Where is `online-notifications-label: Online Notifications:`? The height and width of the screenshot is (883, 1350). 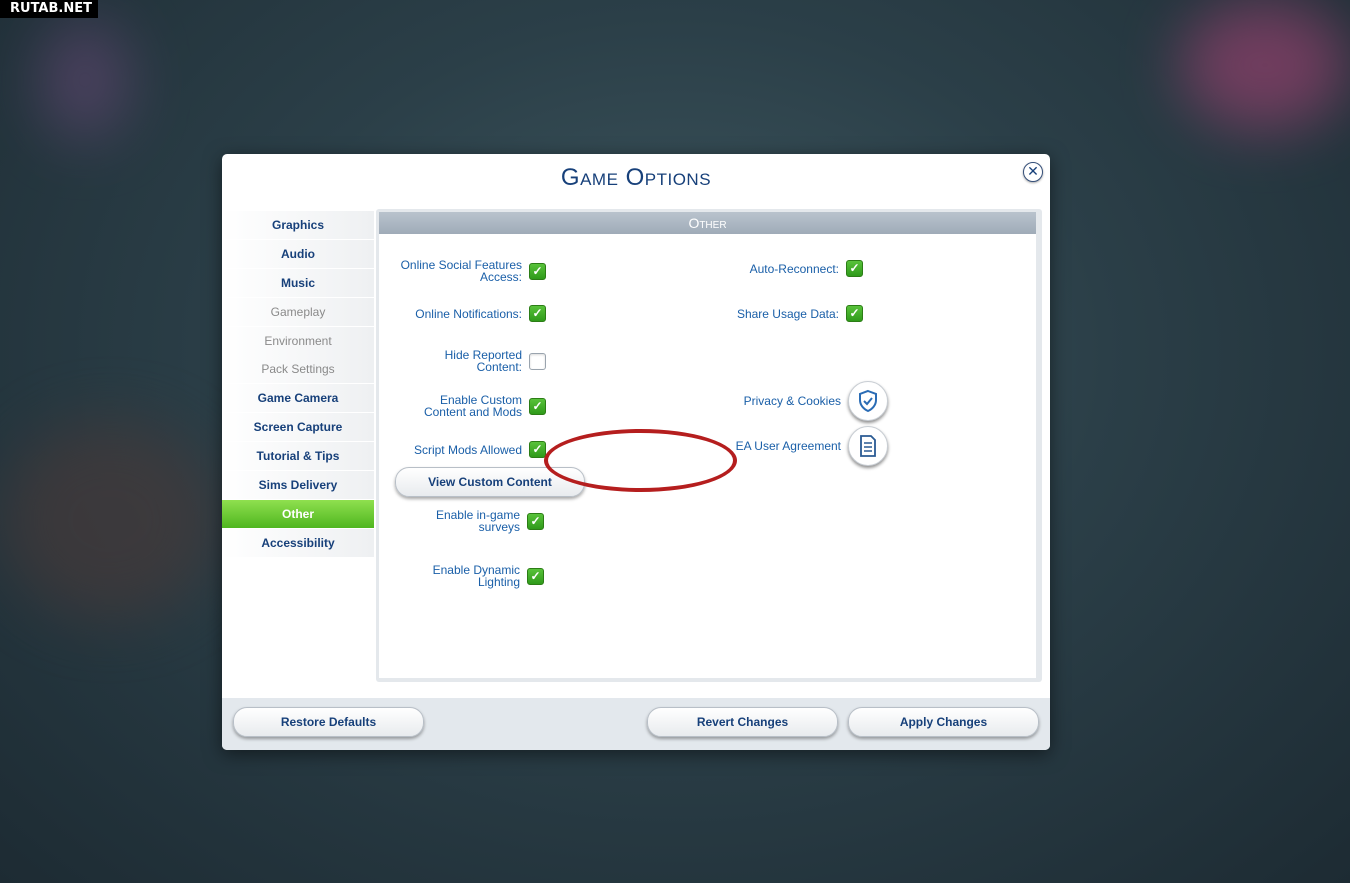 online-notifications-label: Online Notifications: is located at coordinates (468, 313).